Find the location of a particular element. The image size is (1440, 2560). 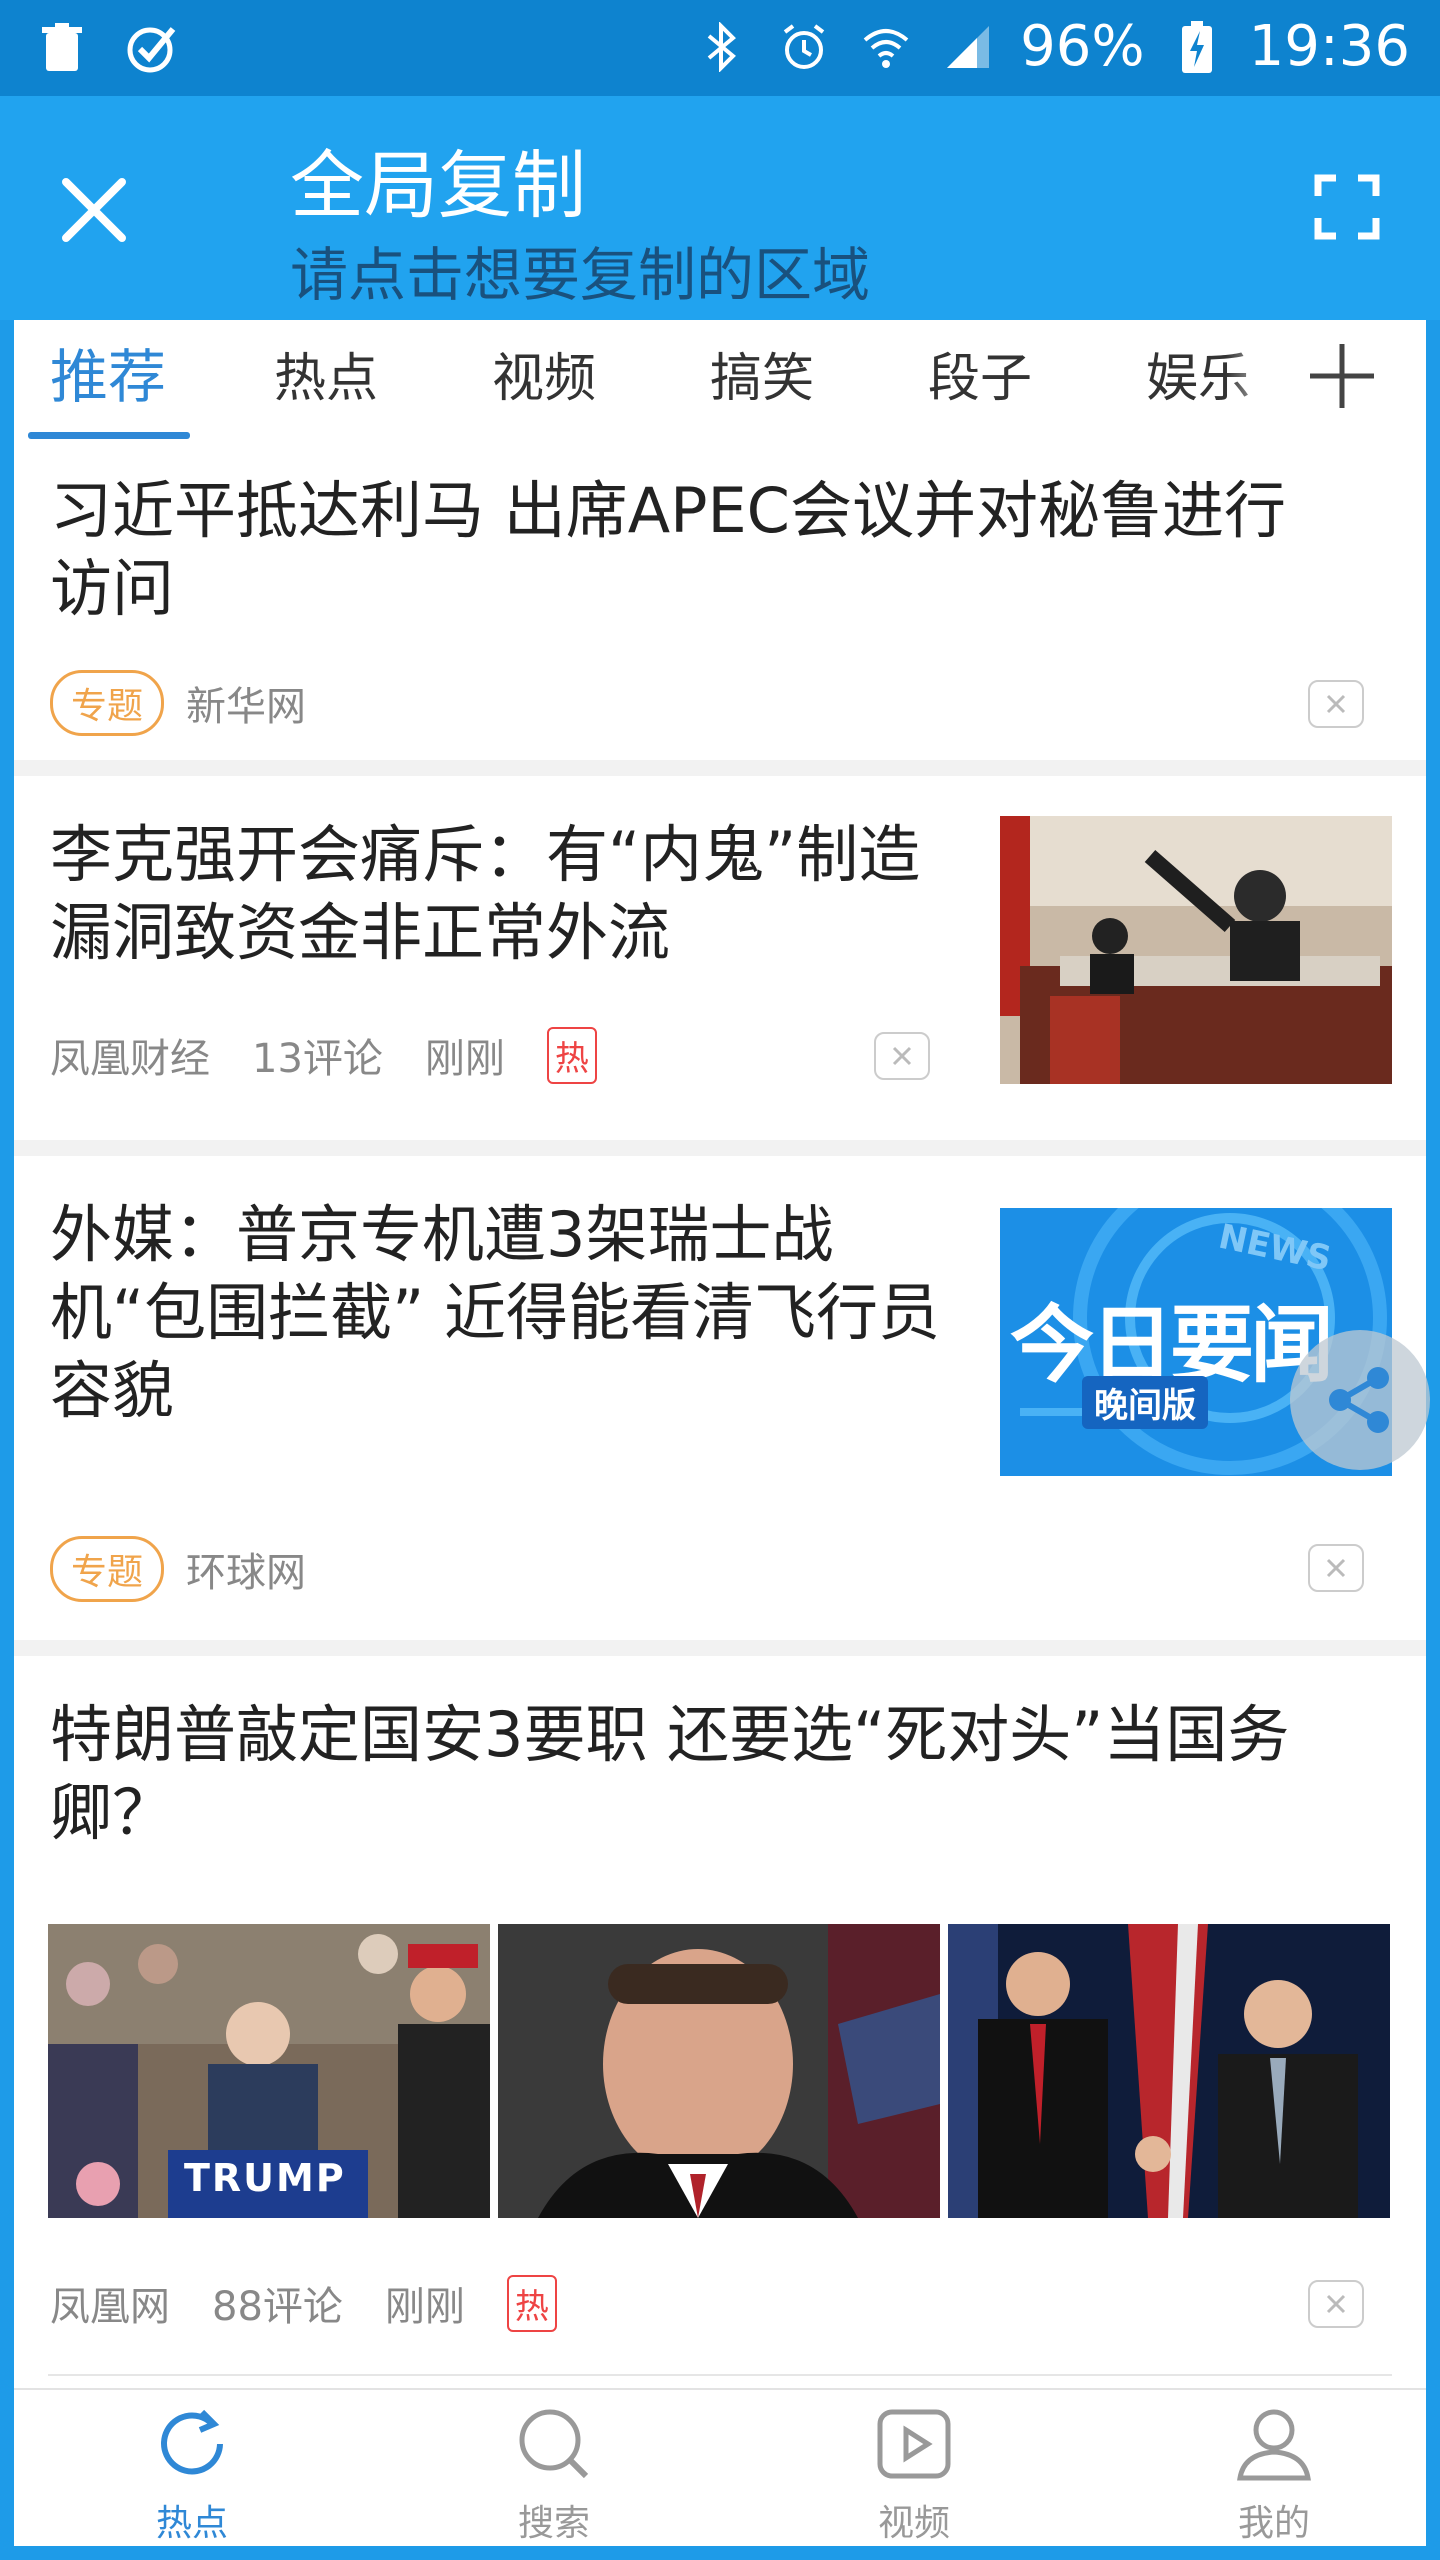

thumb-subtitle: 晚间版 is located at coordinates (1145, 1402).